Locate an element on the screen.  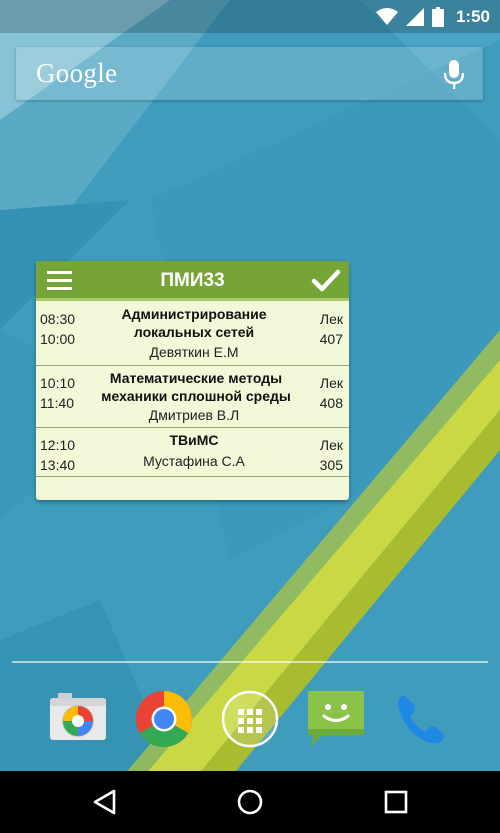
lesson-times: 12:10 13:40 is located at coordinates (57, 455).